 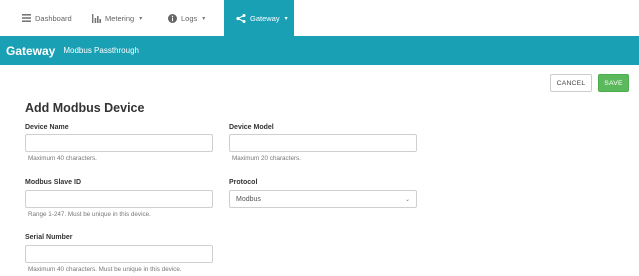 I want to click on page-header: Gateway Modbus Passthrough, so click(x=319, y=50).